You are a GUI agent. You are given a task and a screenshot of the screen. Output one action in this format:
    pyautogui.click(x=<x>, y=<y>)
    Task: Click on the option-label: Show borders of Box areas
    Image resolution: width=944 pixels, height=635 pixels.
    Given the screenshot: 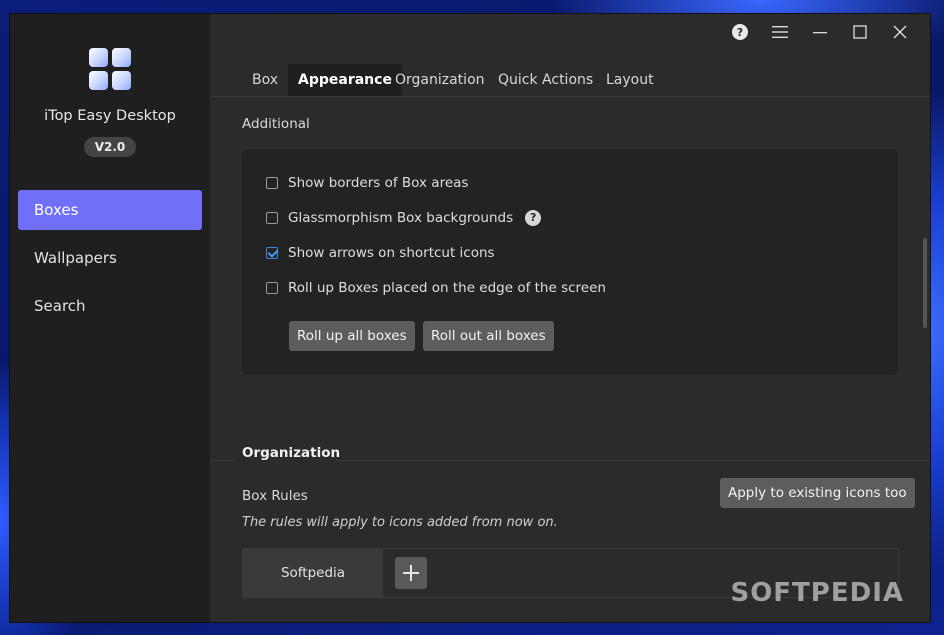 What is the action you would take?
    pyautogui.click(x=378, y=183)
    